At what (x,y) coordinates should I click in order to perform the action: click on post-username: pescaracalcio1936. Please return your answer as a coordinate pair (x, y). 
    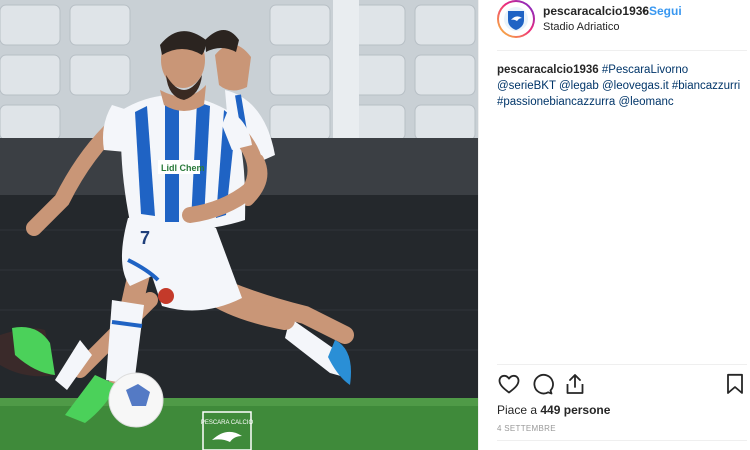
    Looking at the image, I should click on (596, 11).